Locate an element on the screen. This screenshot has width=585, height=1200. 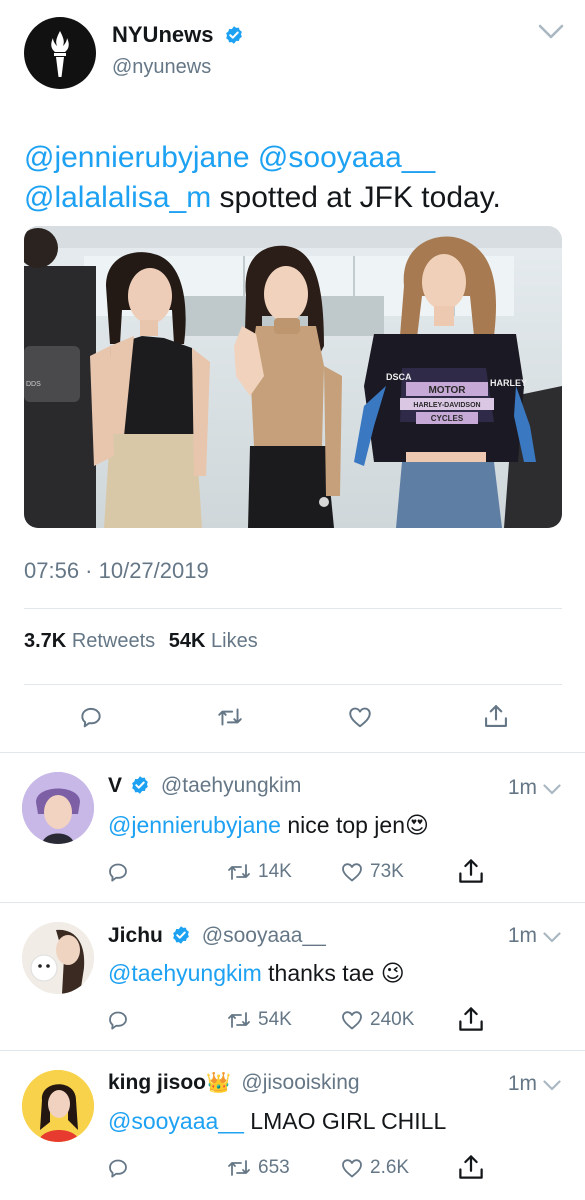
photo-shirt-brand: HARLEY-DAVIDSON is located at coordinates (446, 405).